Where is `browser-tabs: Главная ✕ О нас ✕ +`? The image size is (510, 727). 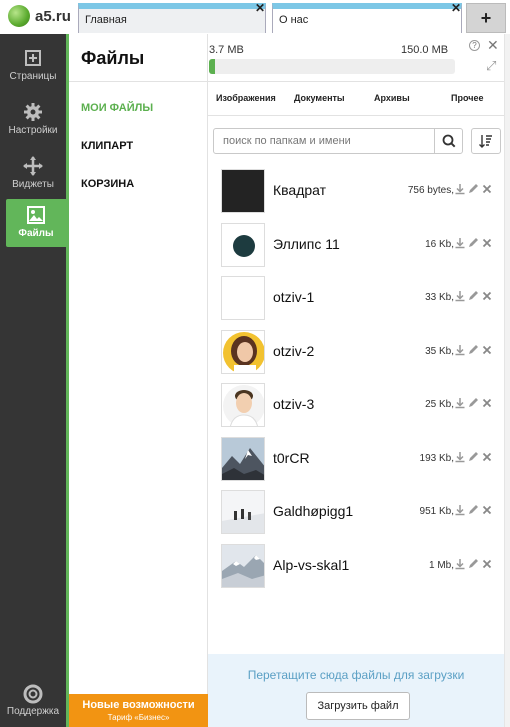 browser-tabs: Главная ✕ О нас ✕ + is located at coordinates (294, 17).